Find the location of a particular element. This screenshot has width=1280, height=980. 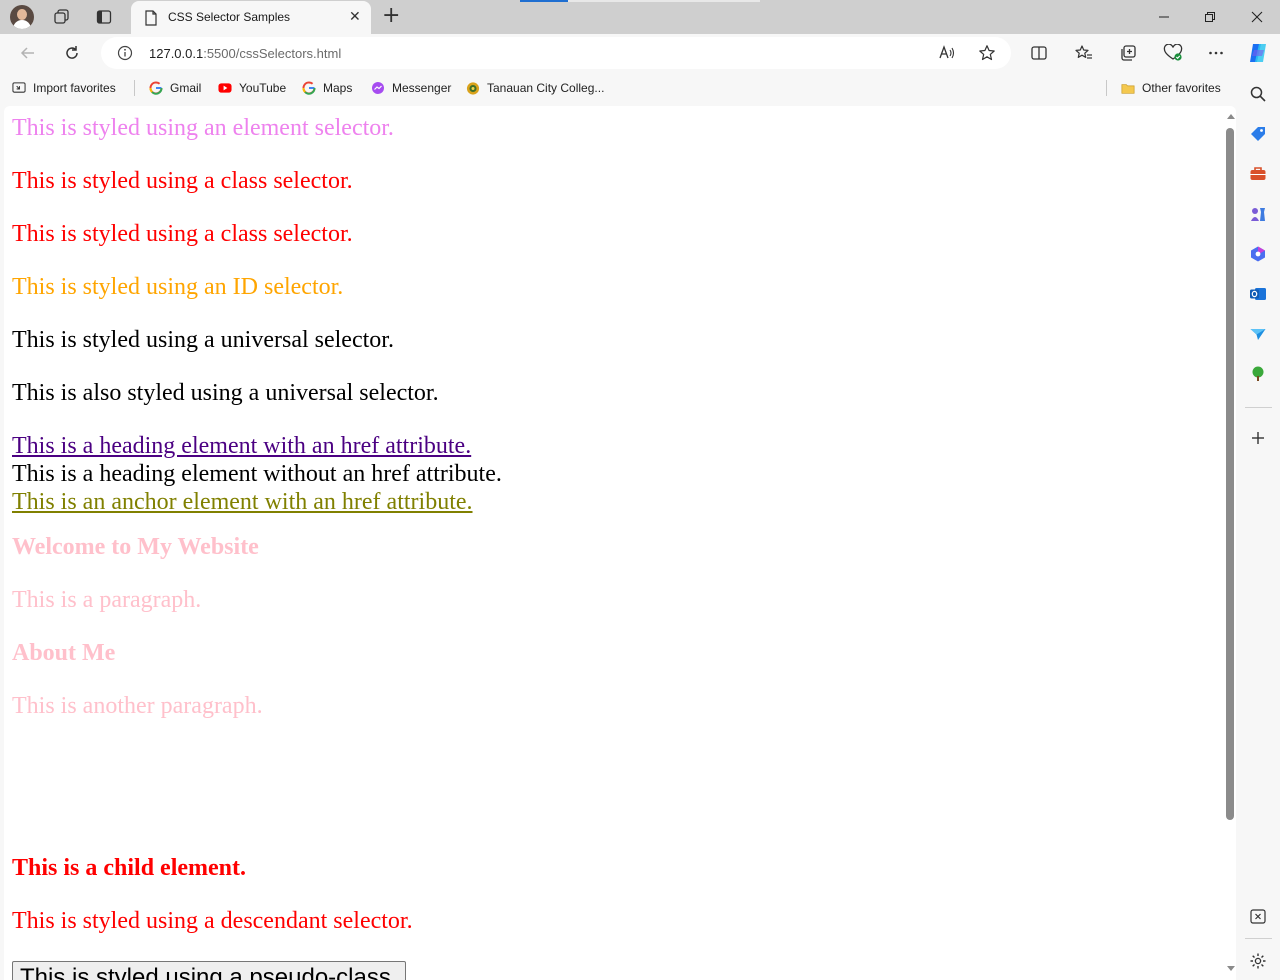

search-icon is located at coordinates (1258, 94).